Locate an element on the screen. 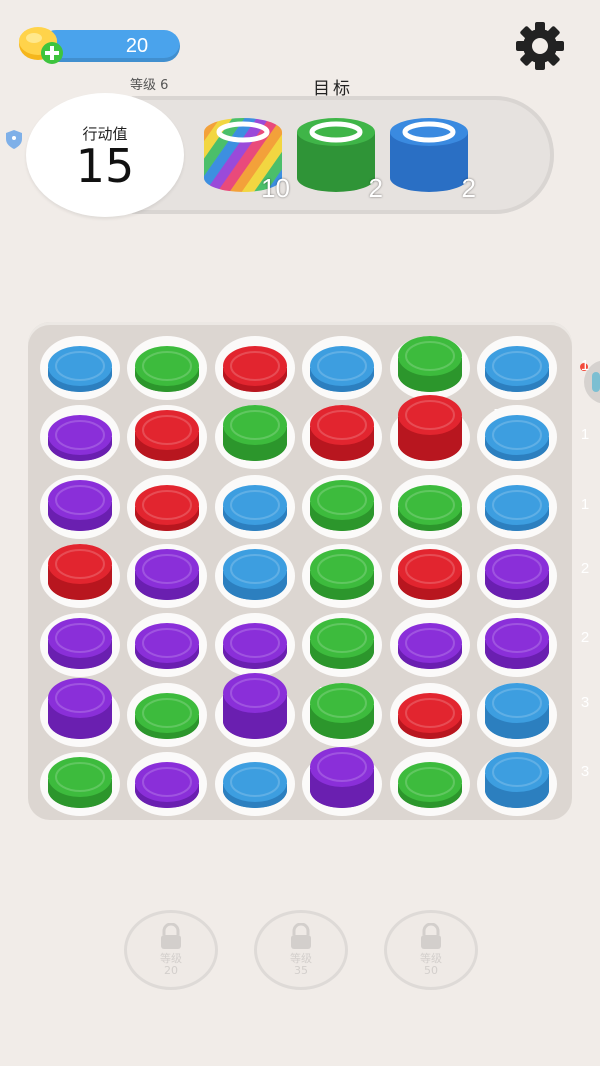  stack-height-label: 1 is located at coordinates (585, 504).